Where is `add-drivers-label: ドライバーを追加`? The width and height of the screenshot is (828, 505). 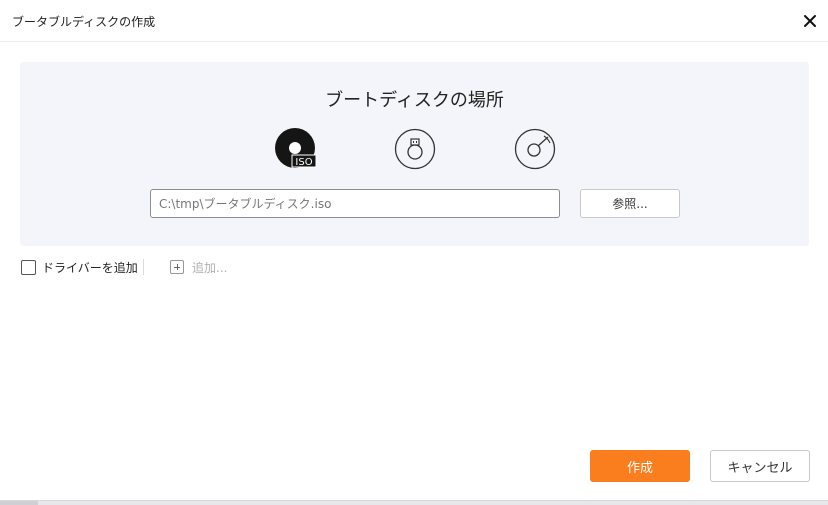
add-drivers-label: ドライバーを追加 is located at coordinates (90, 267).